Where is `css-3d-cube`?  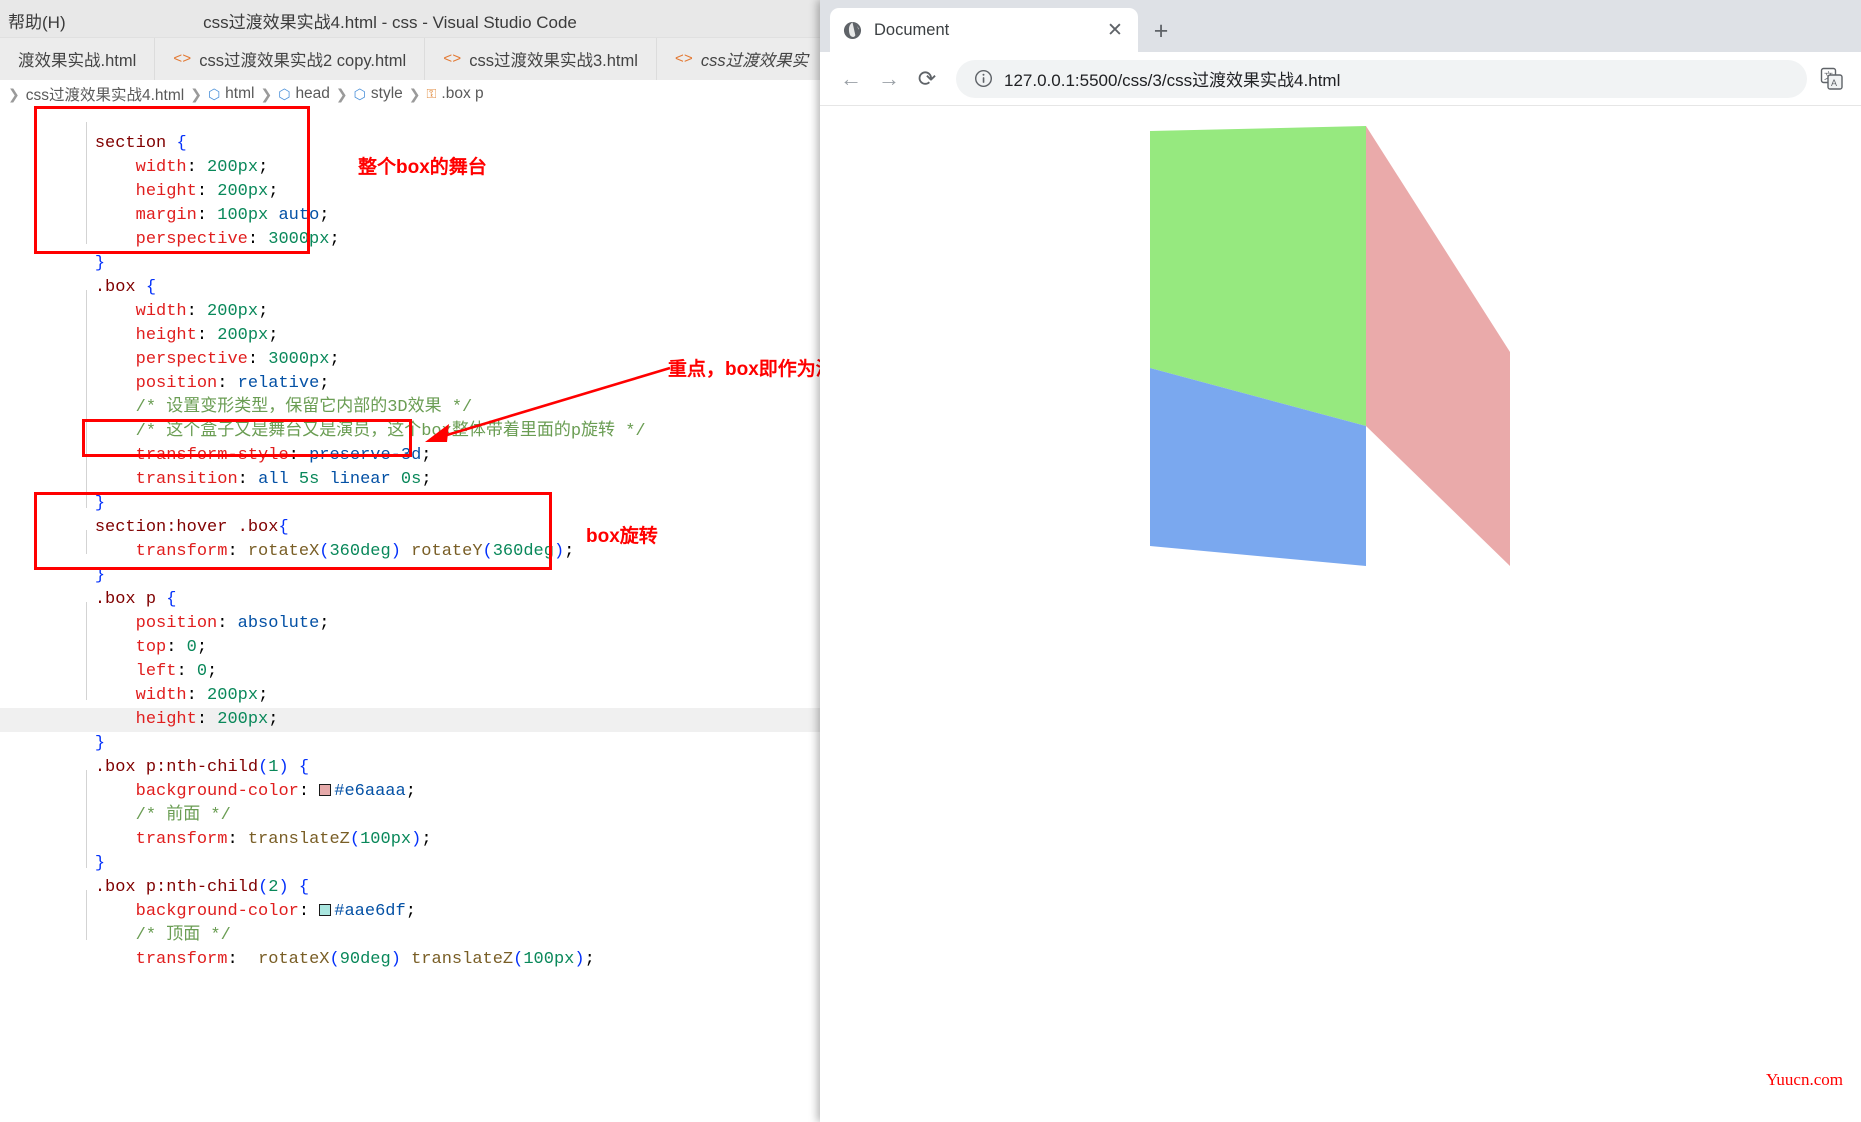
css-3d-cube is located at coordinates (1330, 346).